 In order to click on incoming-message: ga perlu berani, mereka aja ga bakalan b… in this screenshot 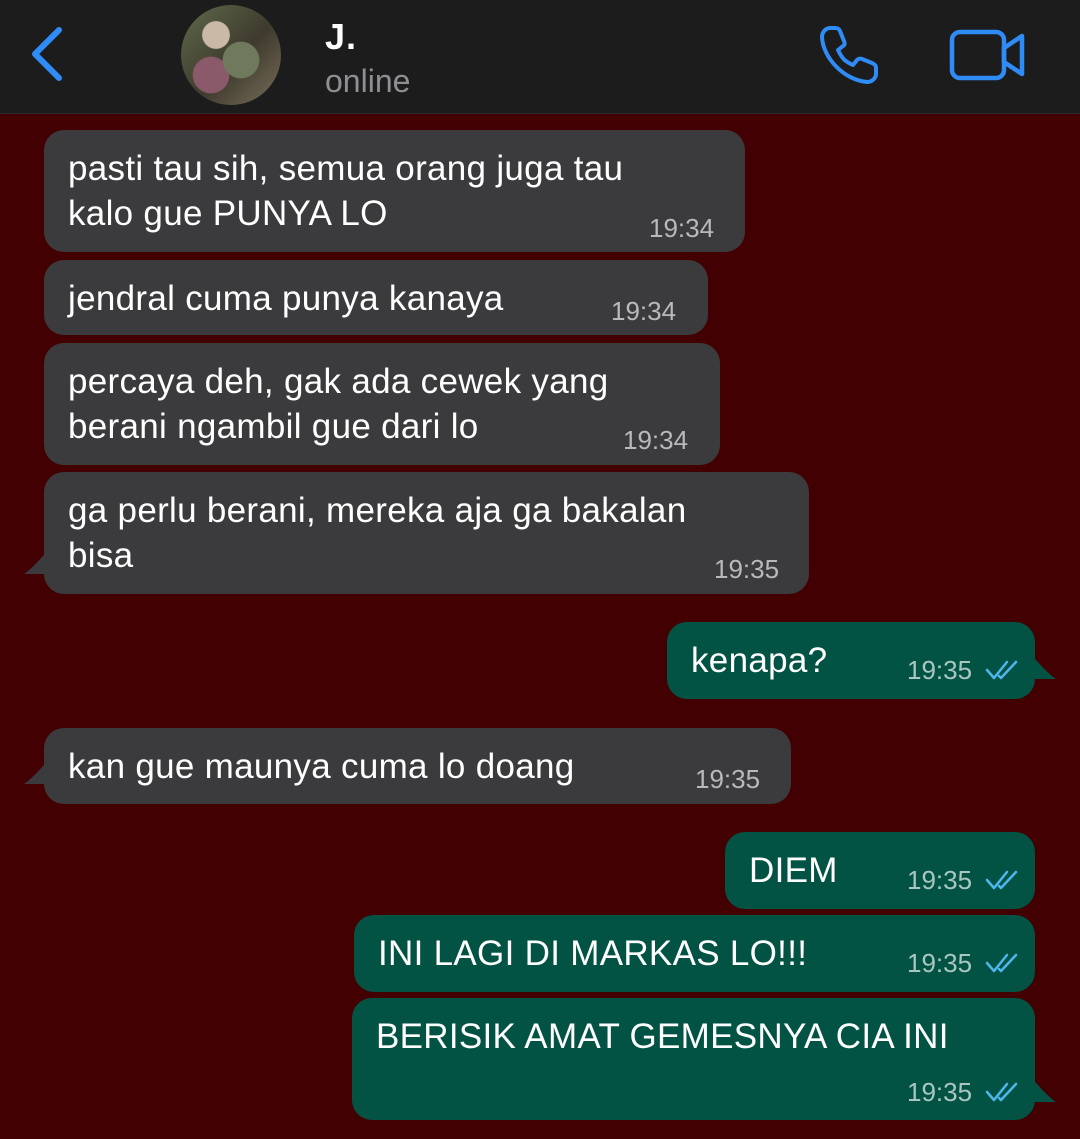, I will do `click(426, 533)`.